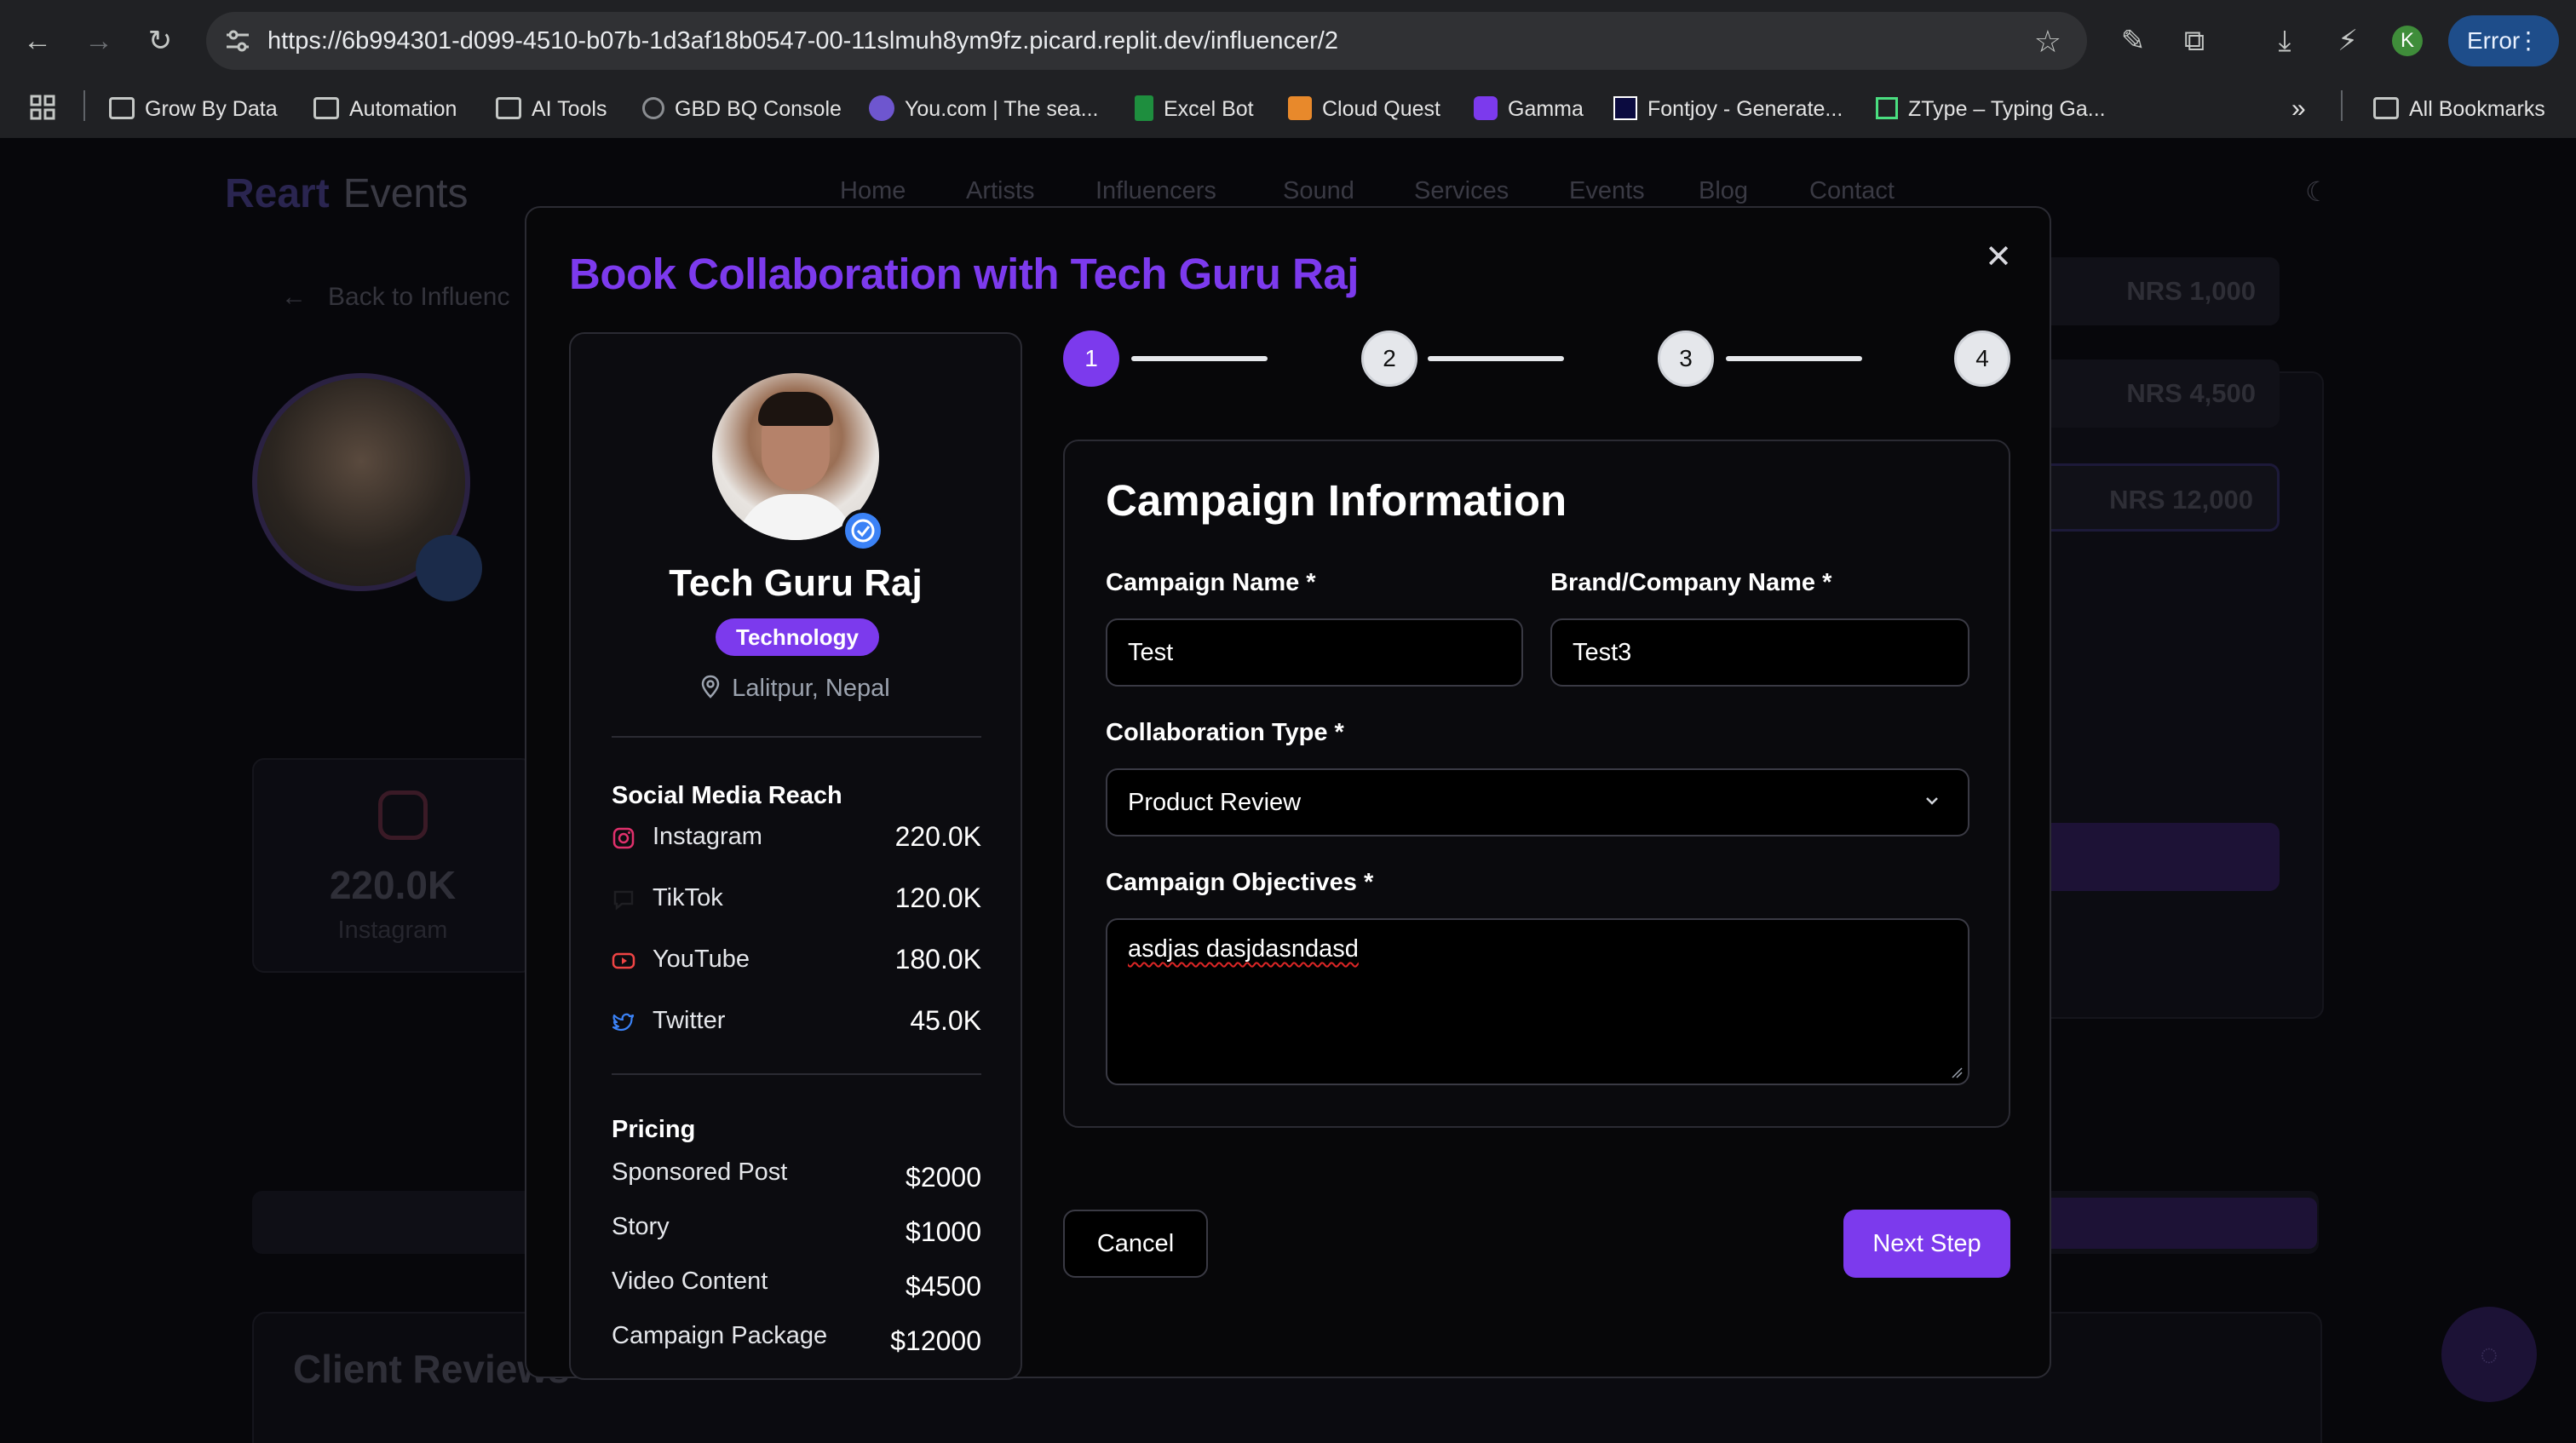  What do you see at coordinates (1462, 191) in the screenshot?
I see `nav-services: Services` at bounding box center [1462, 191].